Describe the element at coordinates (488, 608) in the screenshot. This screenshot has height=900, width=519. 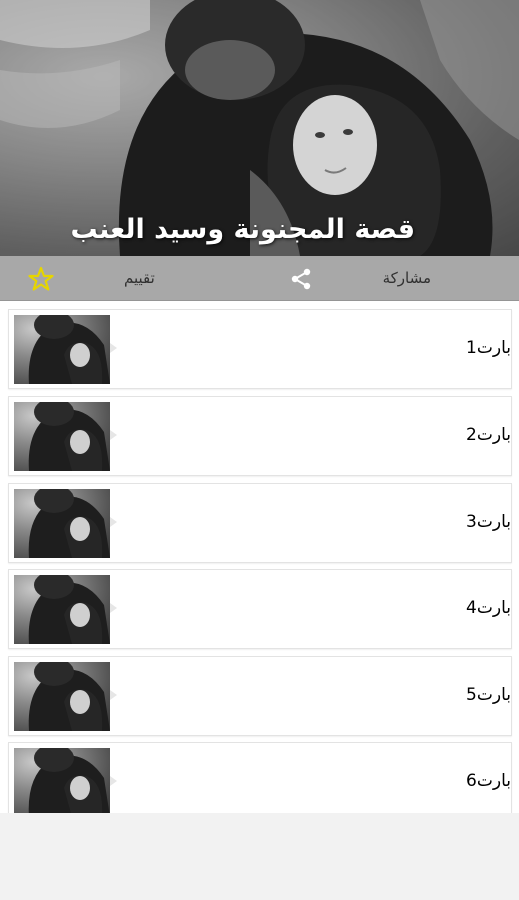
I see `list-item-label: بارت4` at that location.